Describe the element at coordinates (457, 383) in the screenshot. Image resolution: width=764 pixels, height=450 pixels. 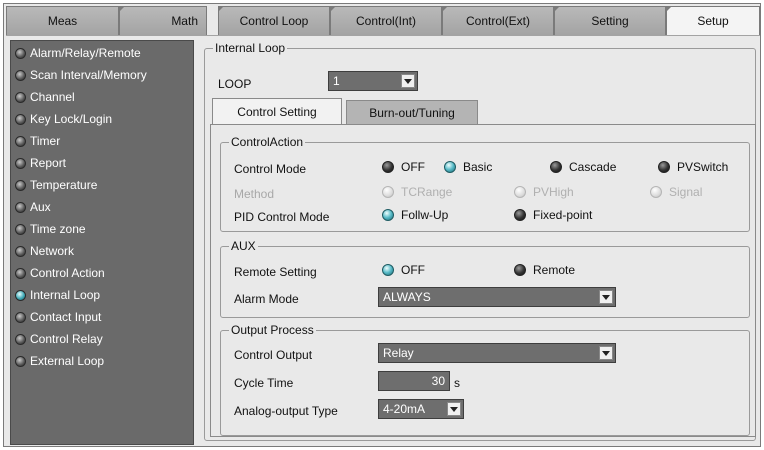
I see `cycle-time-unit: s` at that location.